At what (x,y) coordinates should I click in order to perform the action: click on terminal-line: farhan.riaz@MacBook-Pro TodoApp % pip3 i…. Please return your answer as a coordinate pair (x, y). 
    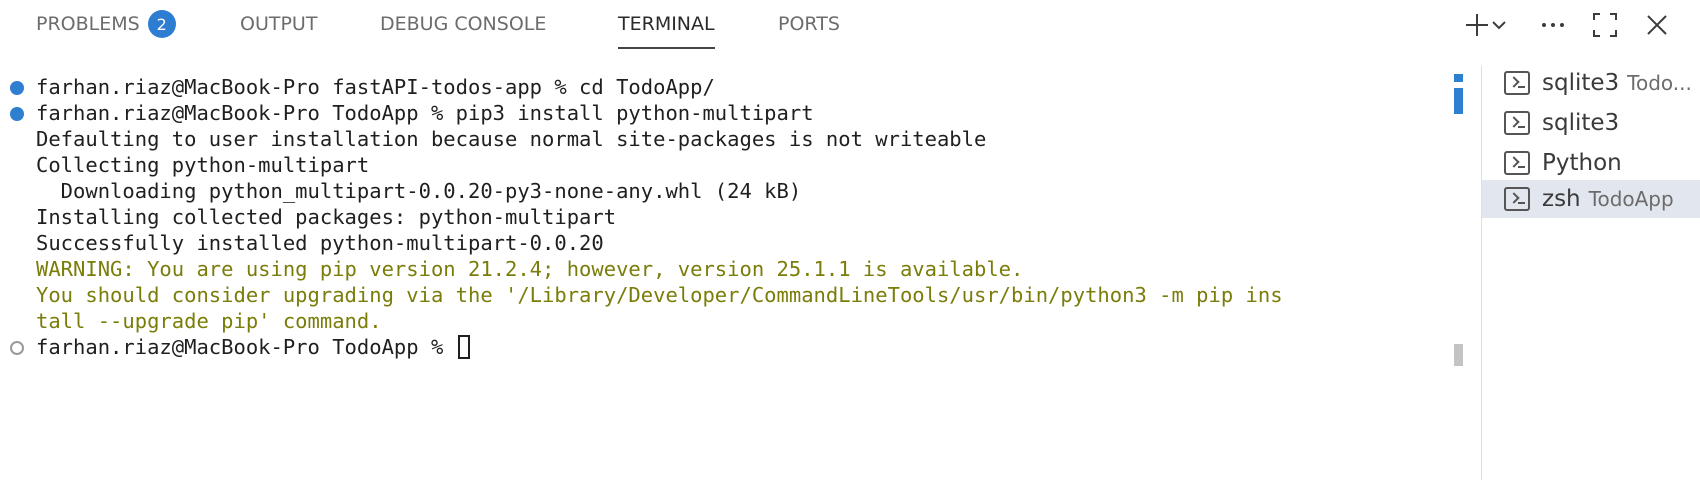
    Looking at the image, I should click on (425, 113).